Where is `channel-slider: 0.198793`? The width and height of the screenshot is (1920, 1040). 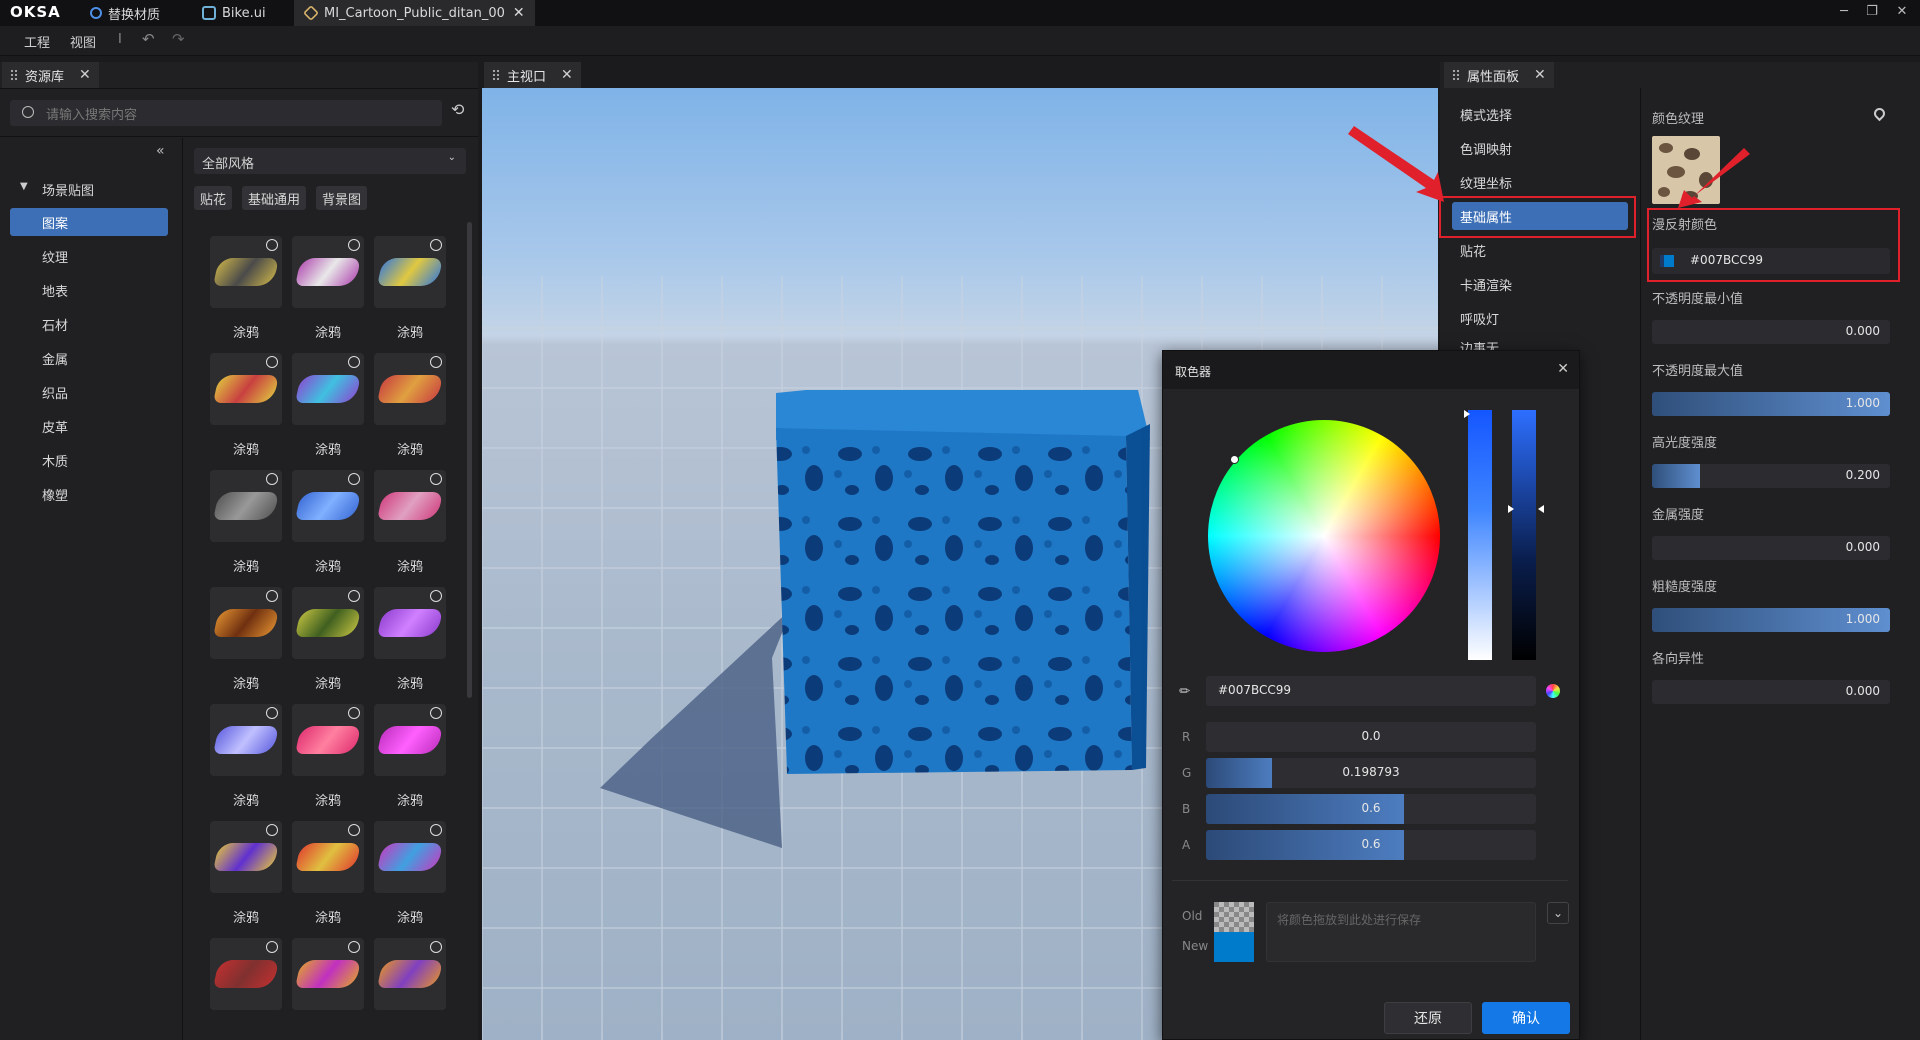
channel-slider: 0.198793 is located at coordinates (1371, 773).